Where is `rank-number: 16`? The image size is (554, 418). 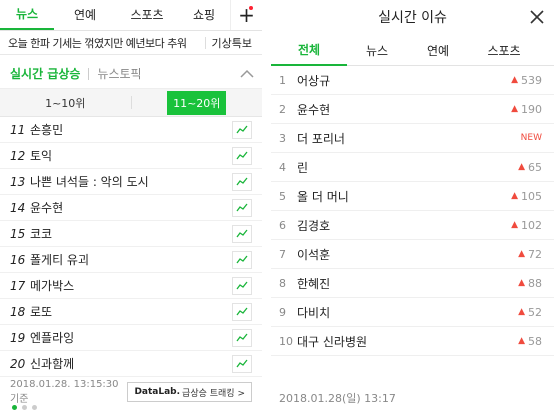
rank-number: 16 is located at coordinates (18, 259).